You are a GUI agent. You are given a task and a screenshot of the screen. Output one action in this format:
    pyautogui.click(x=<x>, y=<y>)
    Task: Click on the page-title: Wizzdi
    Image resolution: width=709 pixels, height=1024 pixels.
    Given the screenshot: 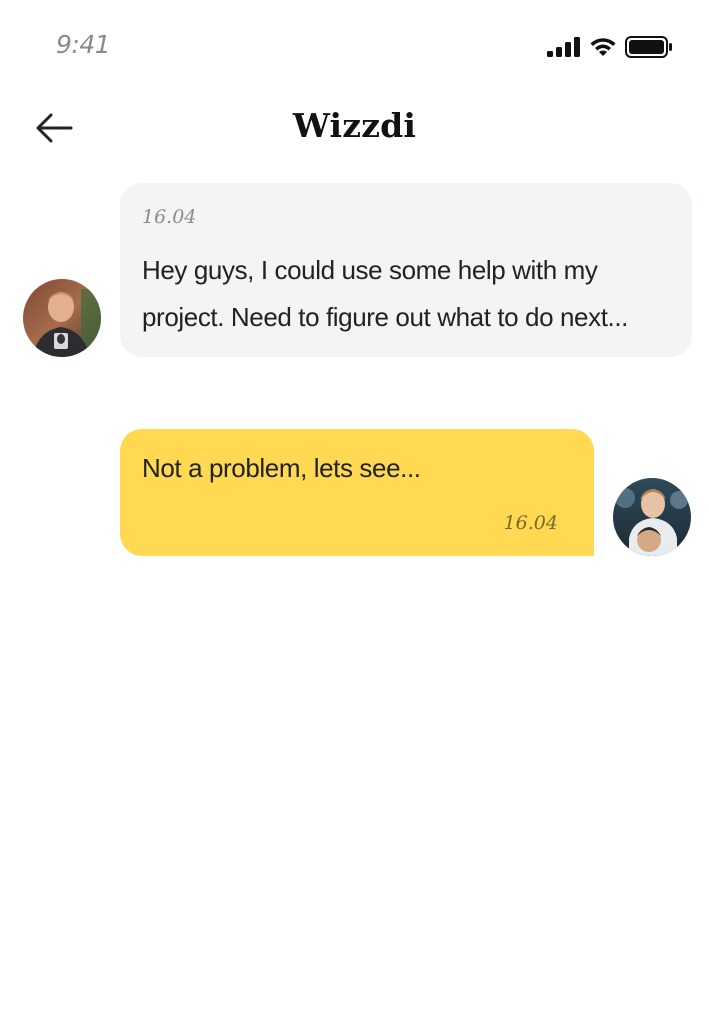 What is the action you would take?
    pyautogui.click(x=354, y=125)
    